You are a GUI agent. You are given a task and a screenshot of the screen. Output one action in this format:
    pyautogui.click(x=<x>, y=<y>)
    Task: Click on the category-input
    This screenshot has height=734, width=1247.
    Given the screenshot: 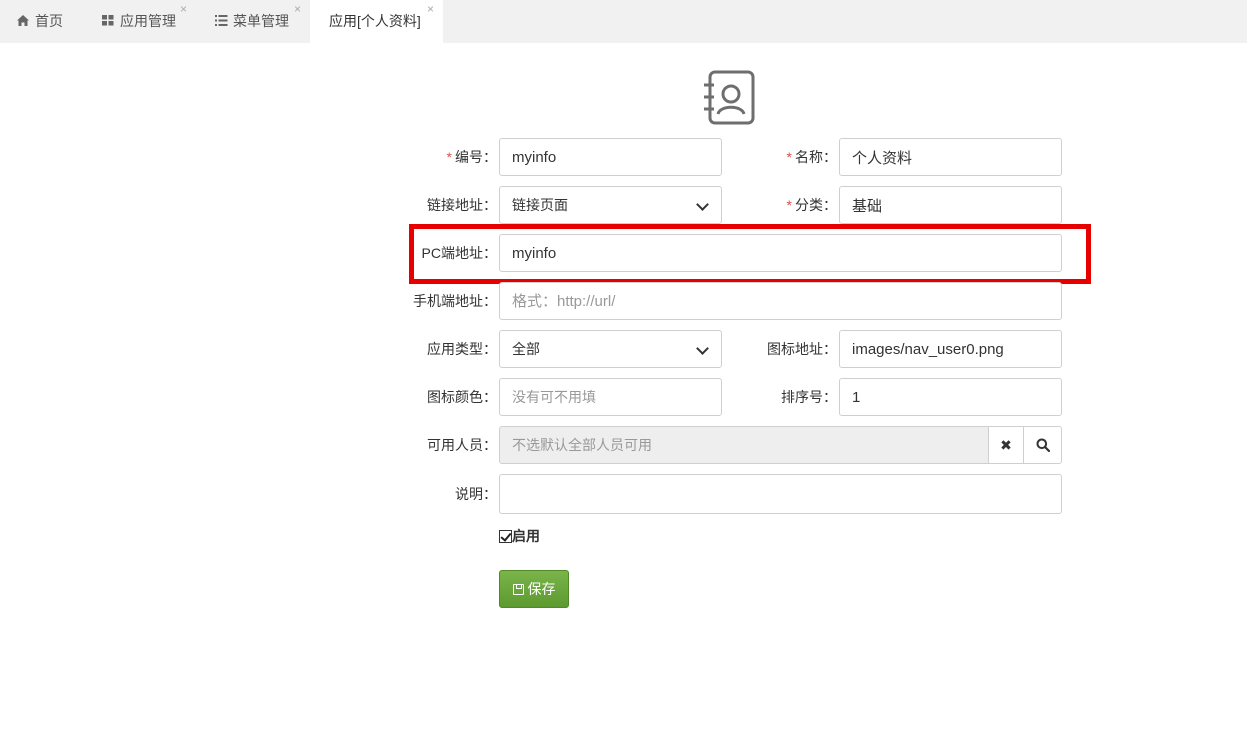 What is the action you would take?
    pyautogui.click(x=950, y=205)
    